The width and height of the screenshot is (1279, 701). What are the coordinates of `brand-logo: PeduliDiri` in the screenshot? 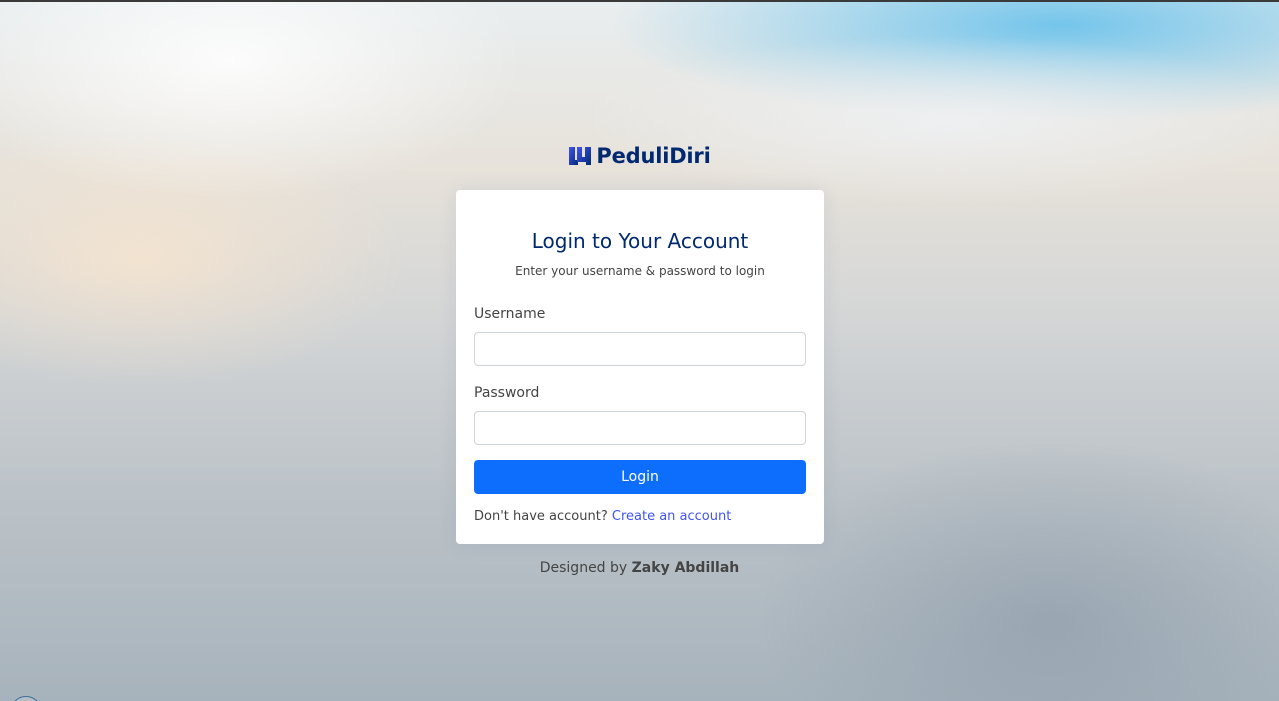 It's located at (639, 156).